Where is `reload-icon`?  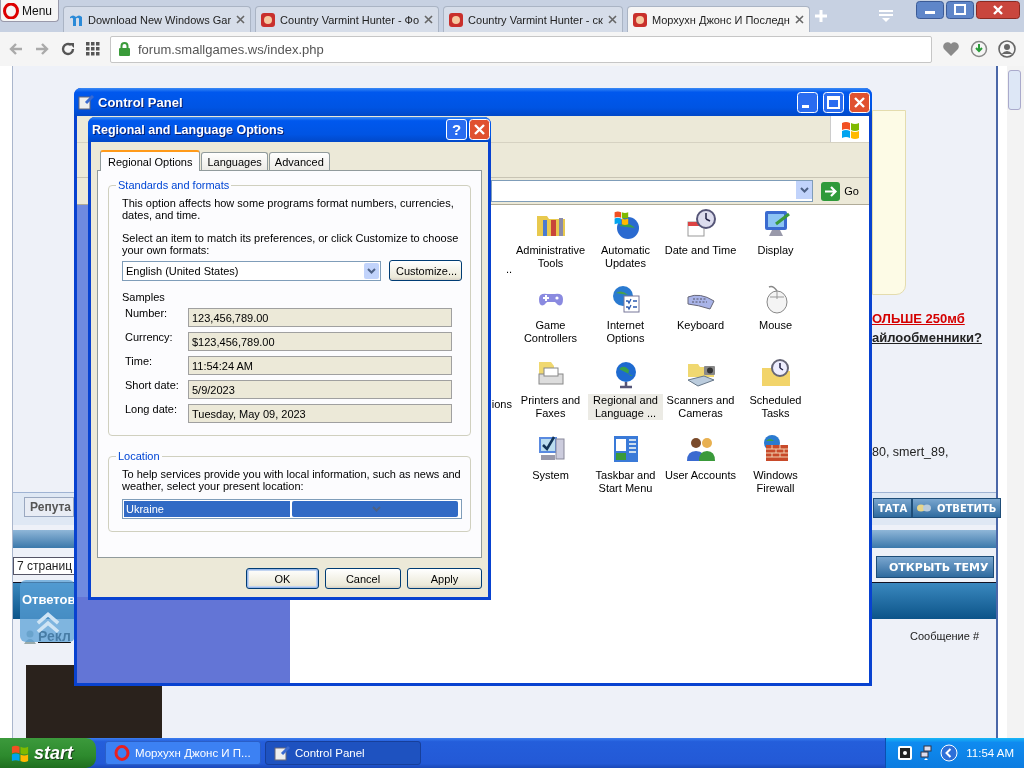
reload-icon is located at coordinates (68, 49).